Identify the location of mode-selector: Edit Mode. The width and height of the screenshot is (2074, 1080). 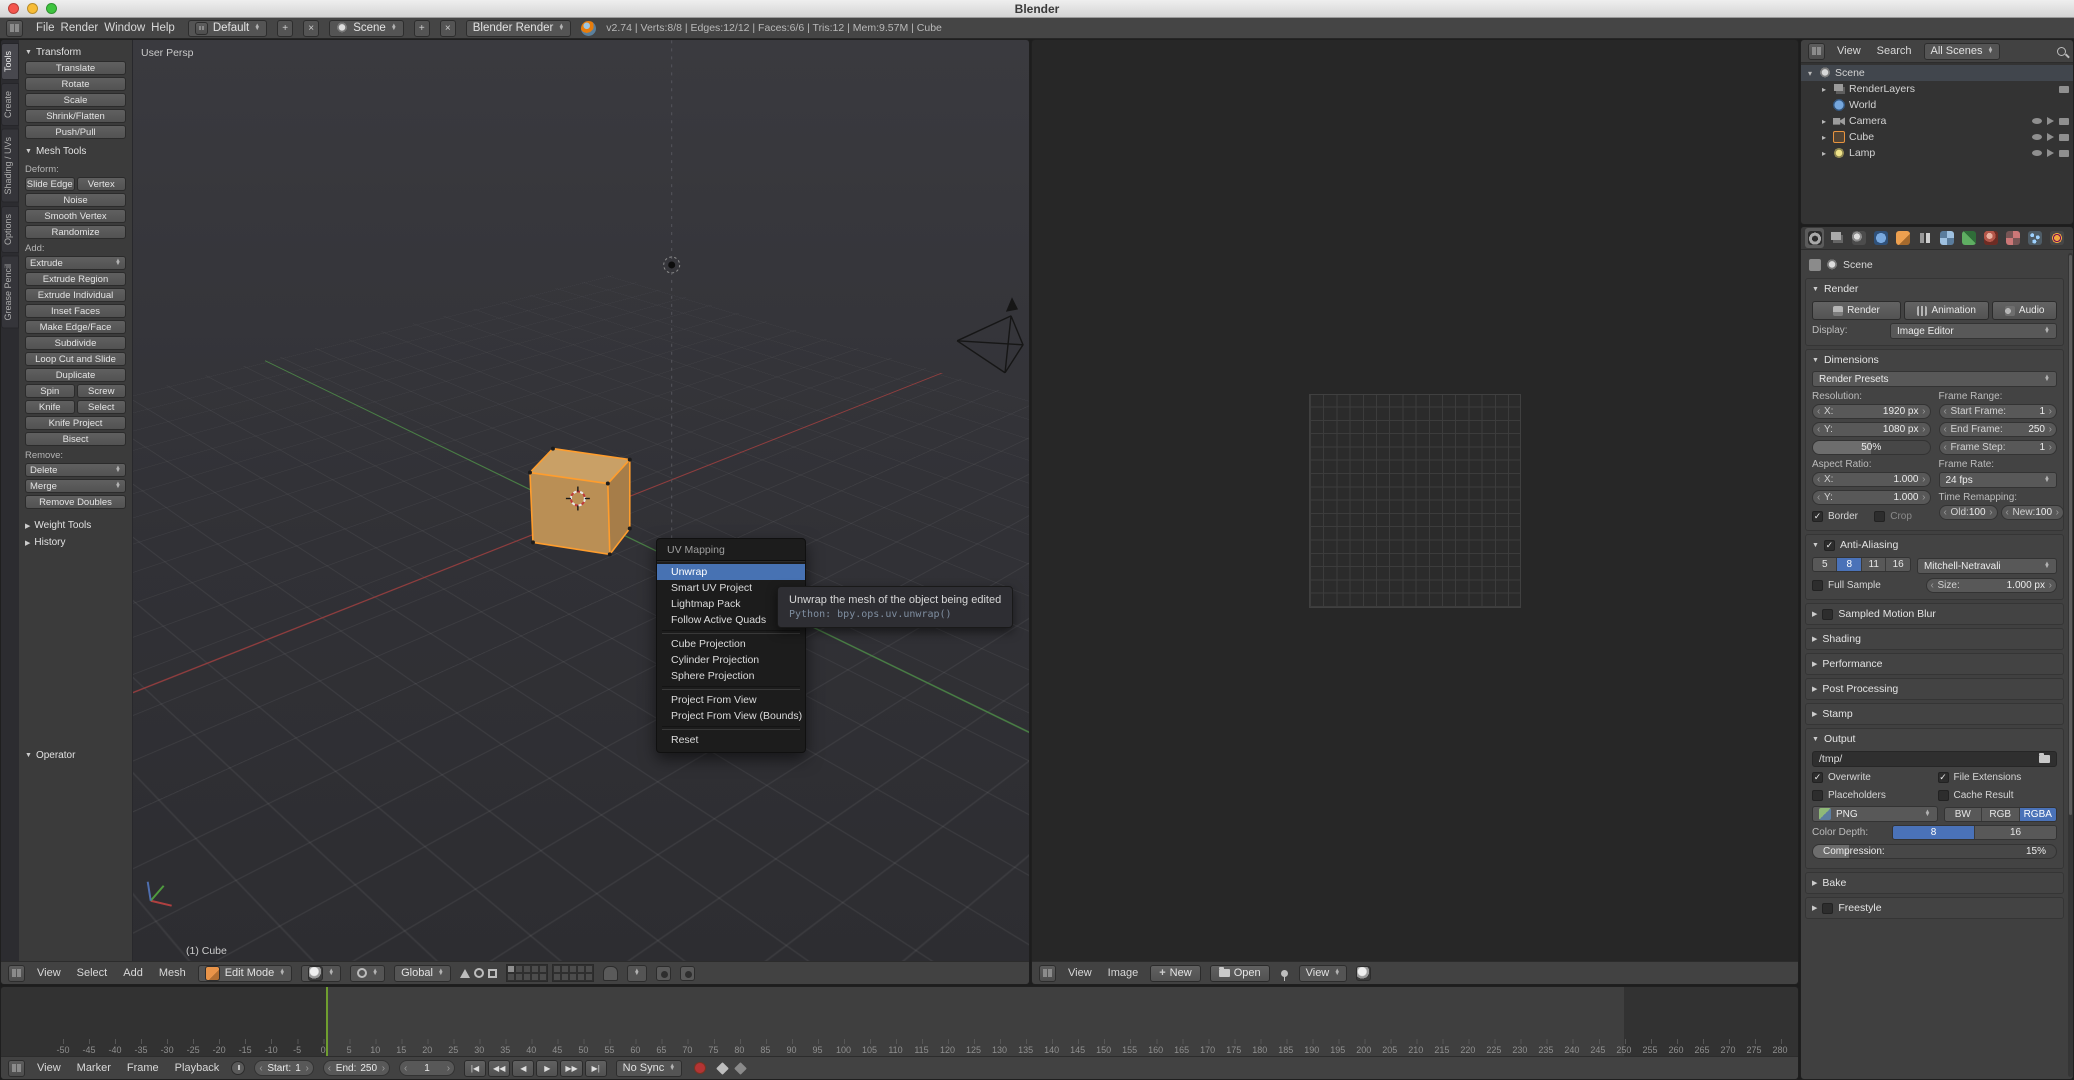
(245, 973).